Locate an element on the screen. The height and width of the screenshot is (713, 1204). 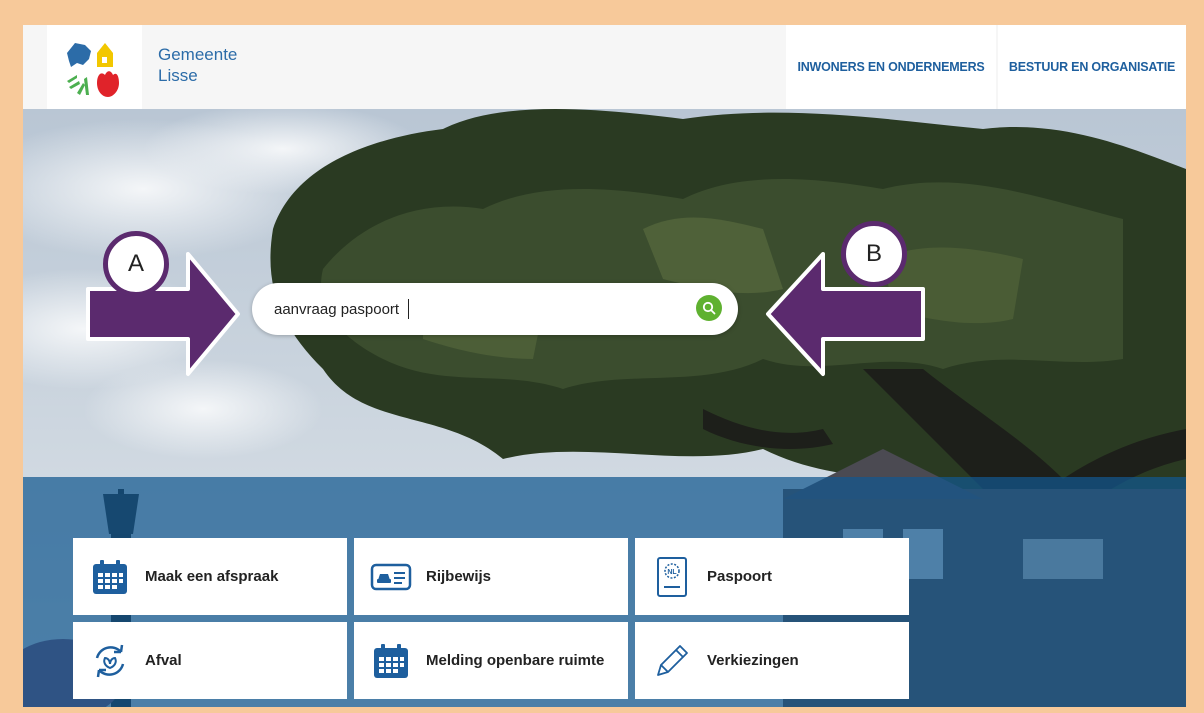
nav-bestuur-en-organisatie: BESTUUR EN ORGANISATIE is located at coordinates (1092, 67).